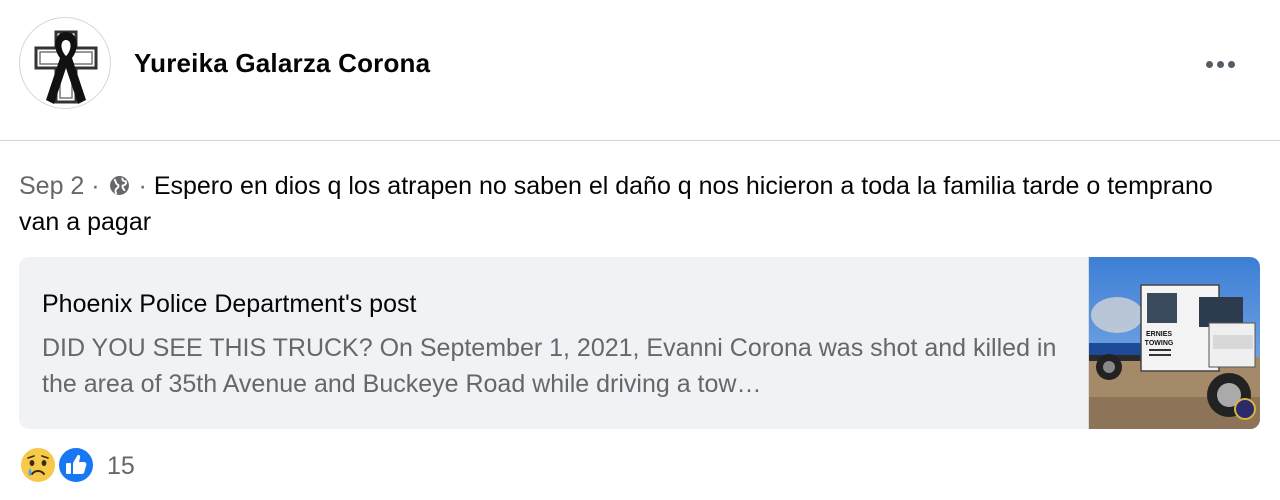 The width and height of the screenshot is (1280, 500). I want to click on avatar, so click(65, 63).